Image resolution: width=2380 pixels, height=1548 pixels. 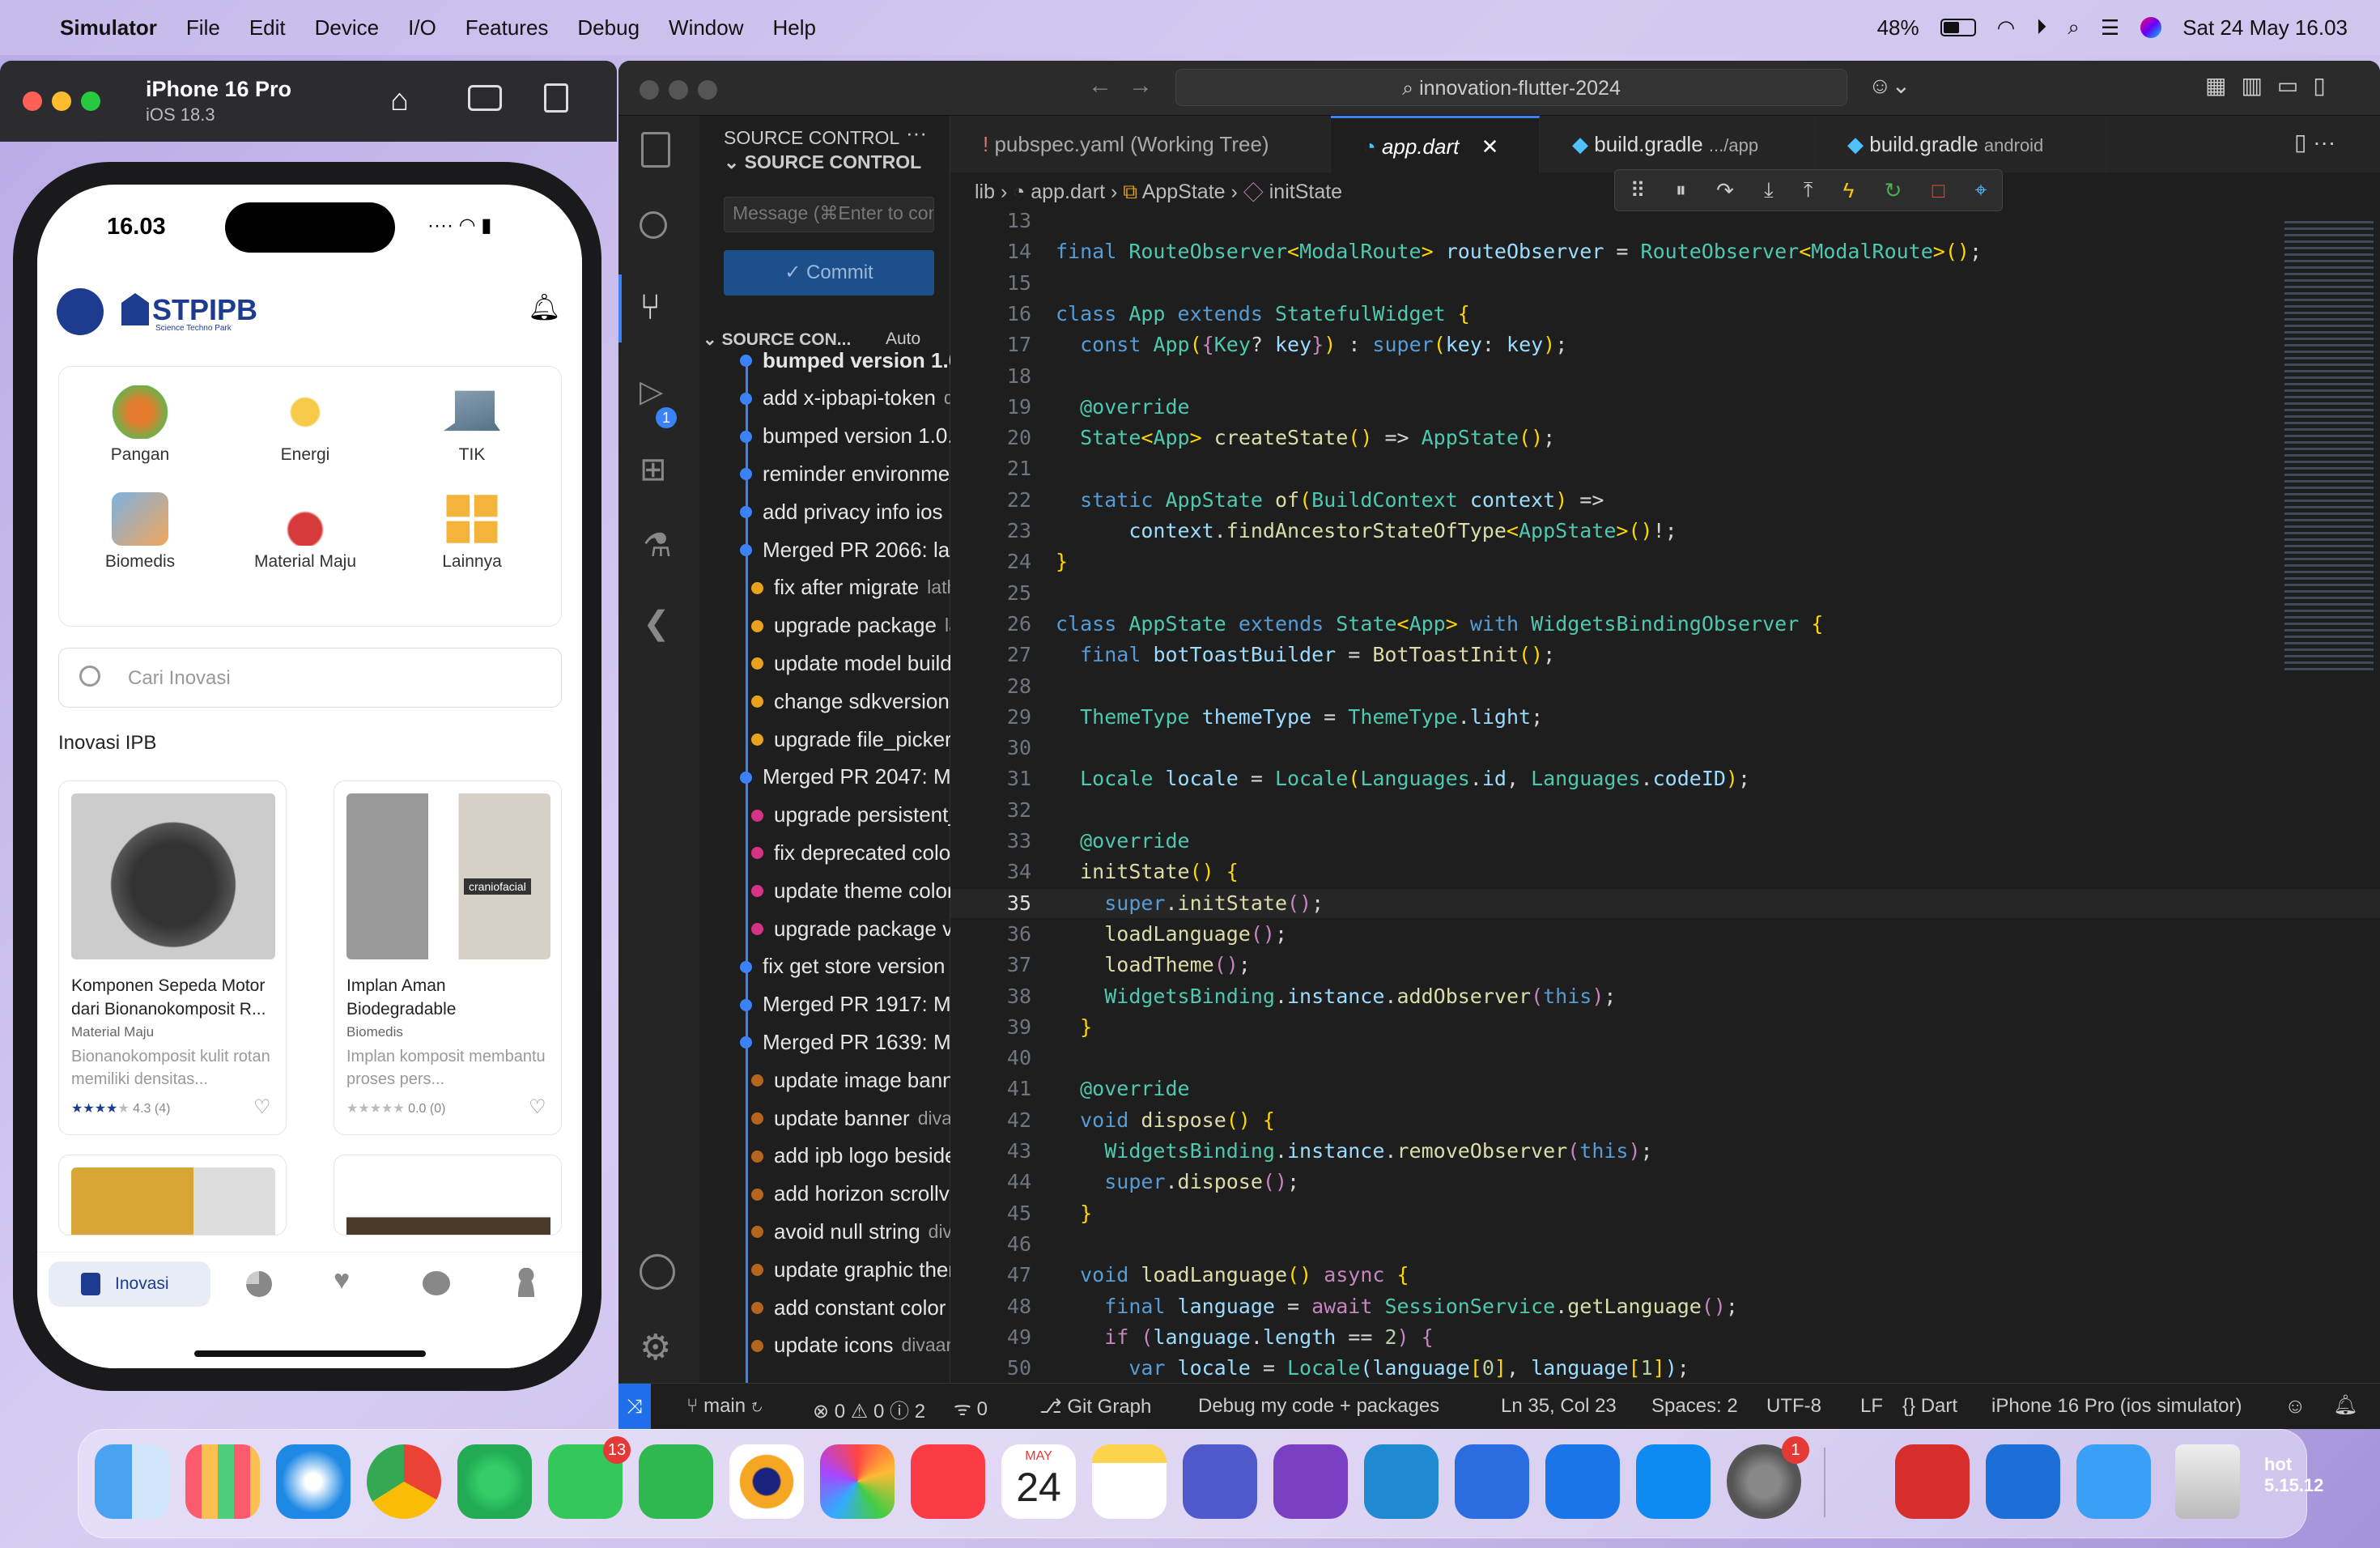 I want to click on copilot-status-icon: ☺︎, so click(x=2295, y=1405).